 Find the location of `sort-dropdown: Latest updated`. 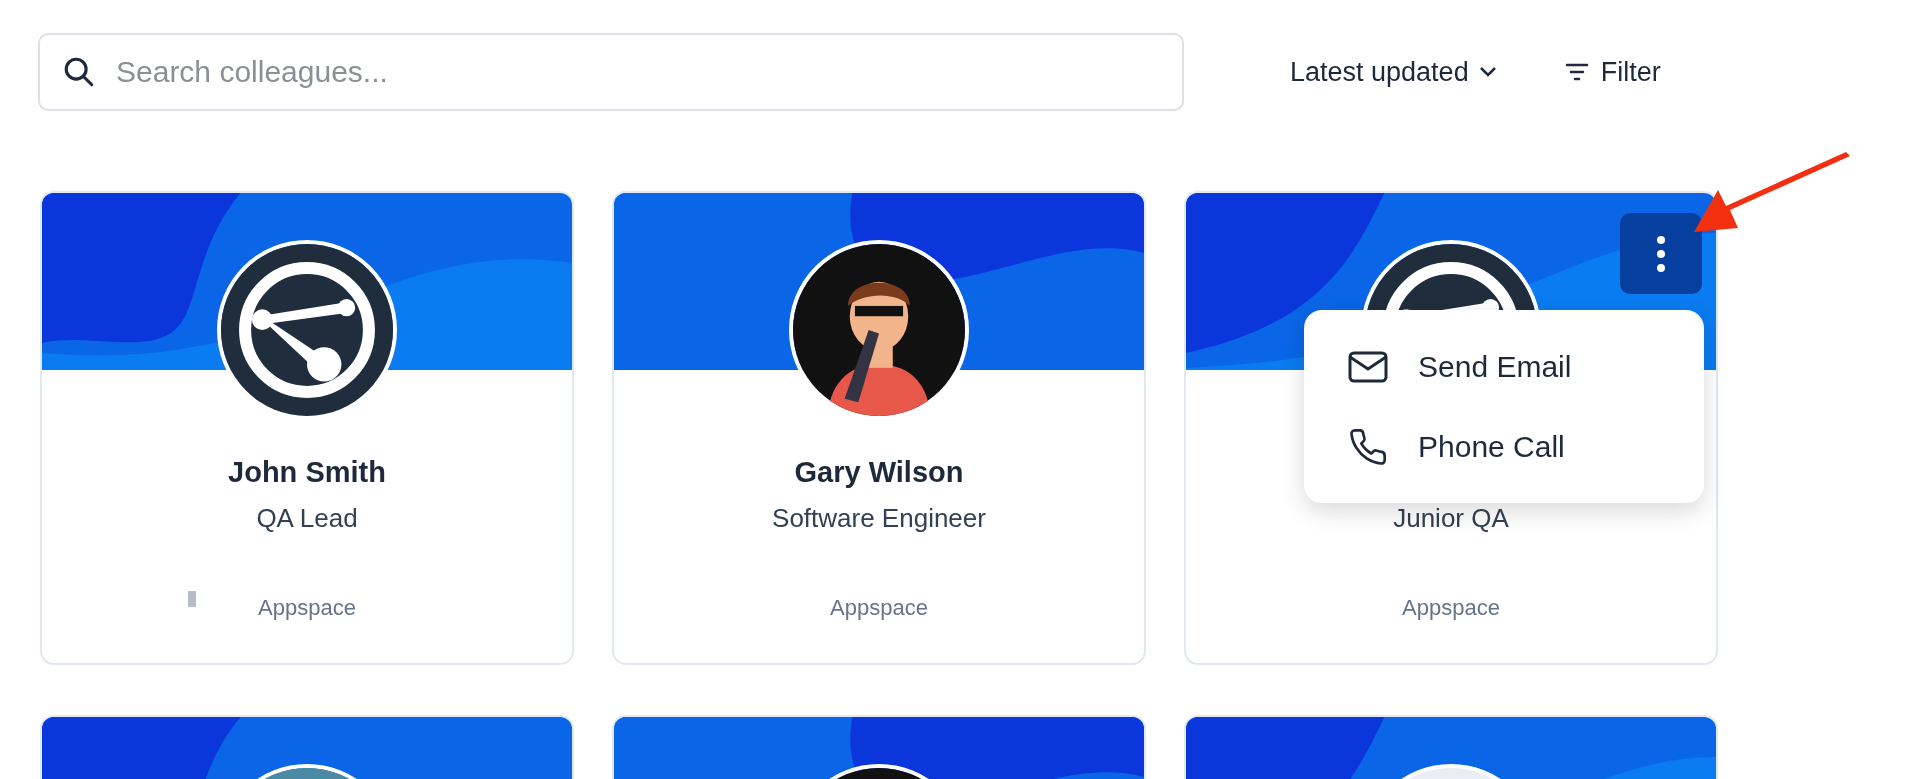

sort-dropdown: Latest updated is located at coordinates (1393, 72).